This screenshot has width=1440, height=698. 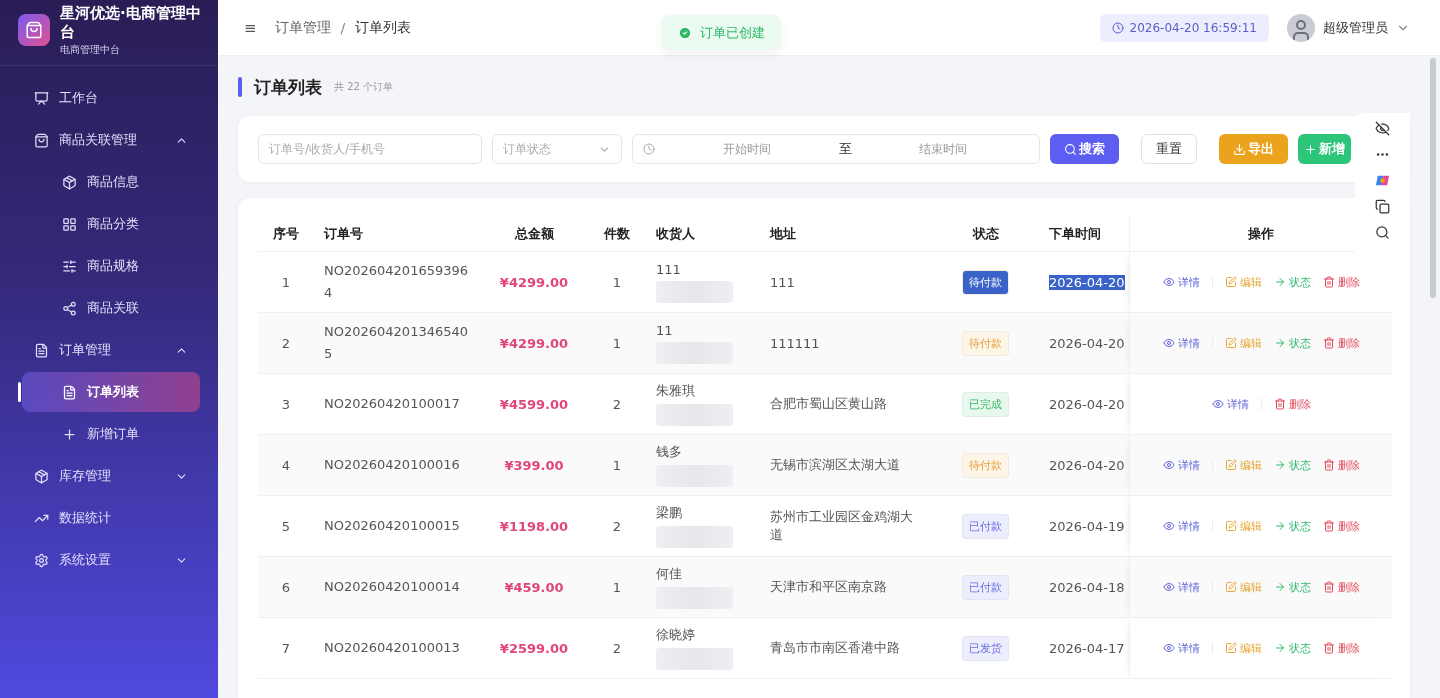 I want to click on date-range-field: 开始时间 至 结束时间, so click(x=836, y=149).